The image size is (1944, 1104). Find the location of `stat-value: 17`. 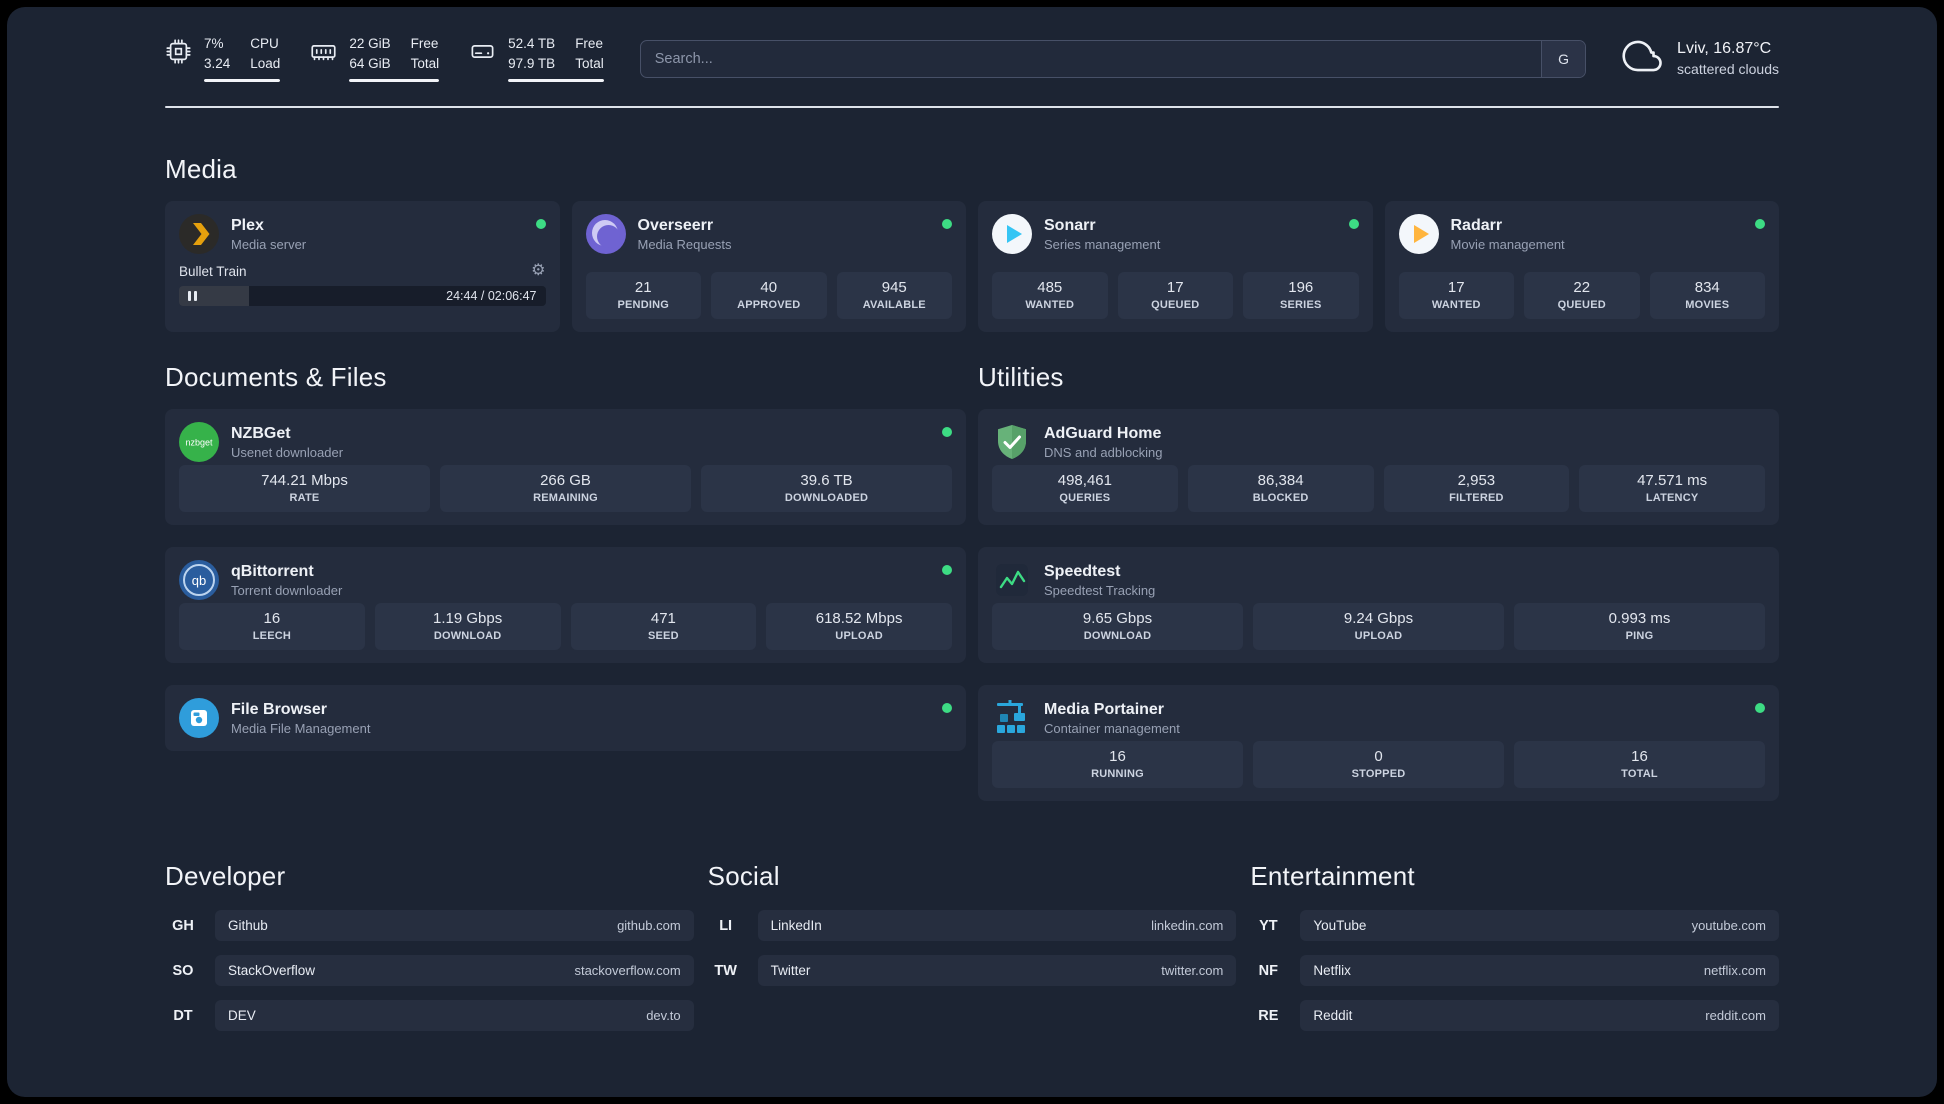

stat-value: 17 is located at coordinates (1456, 287).